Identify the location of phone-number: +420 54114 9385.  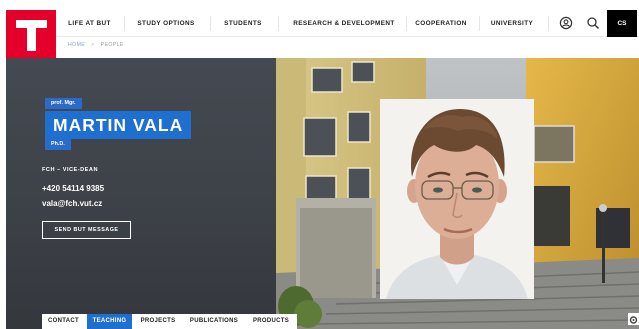
(73, 188).